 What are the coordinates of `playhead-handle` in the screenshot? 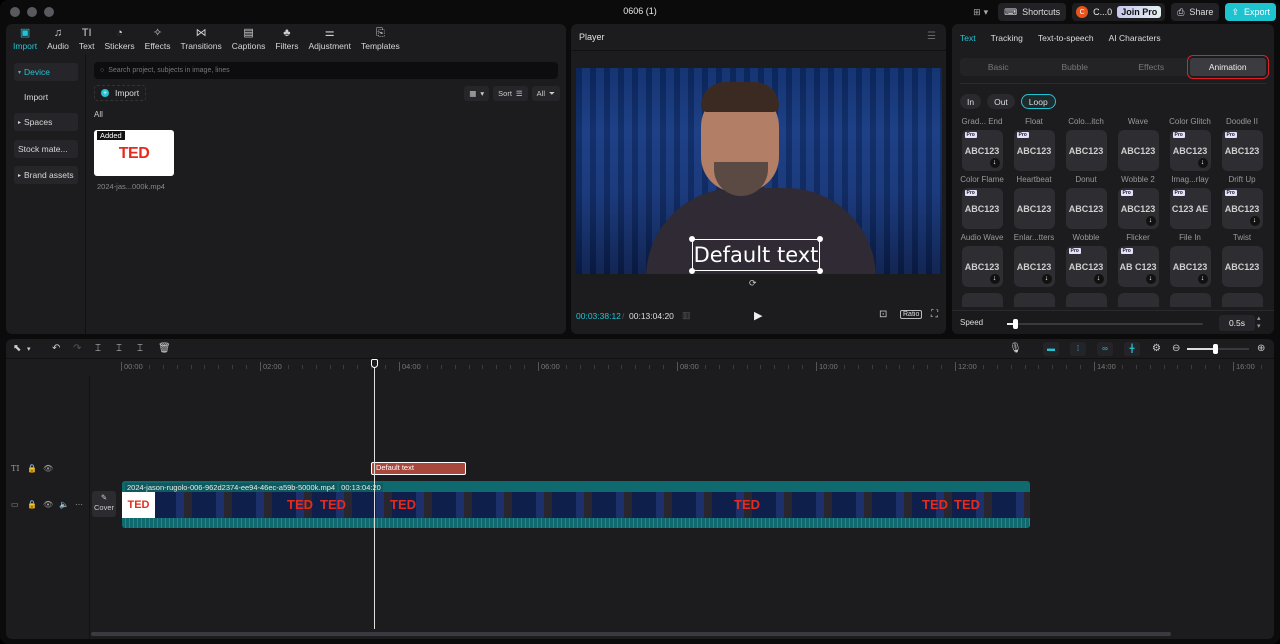 It's located at (374, 363).